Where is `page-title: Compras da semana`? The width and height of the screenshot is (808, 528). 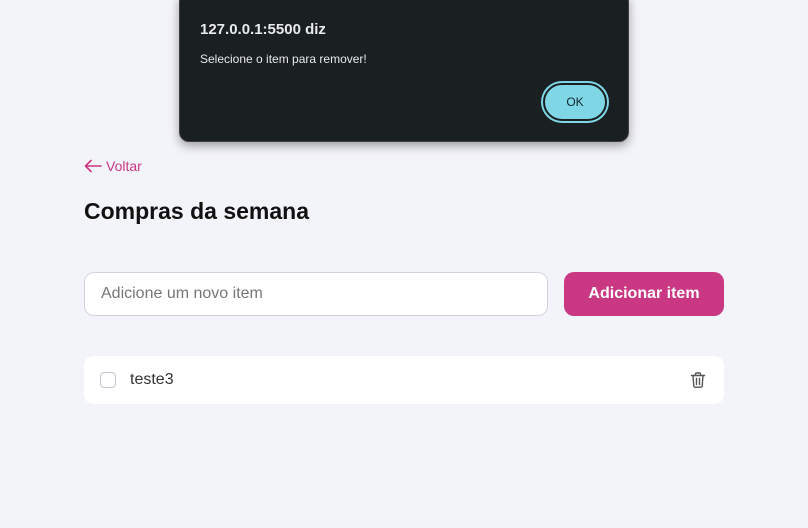
page-title: Compras da semana is located at coordinates (196, 211).